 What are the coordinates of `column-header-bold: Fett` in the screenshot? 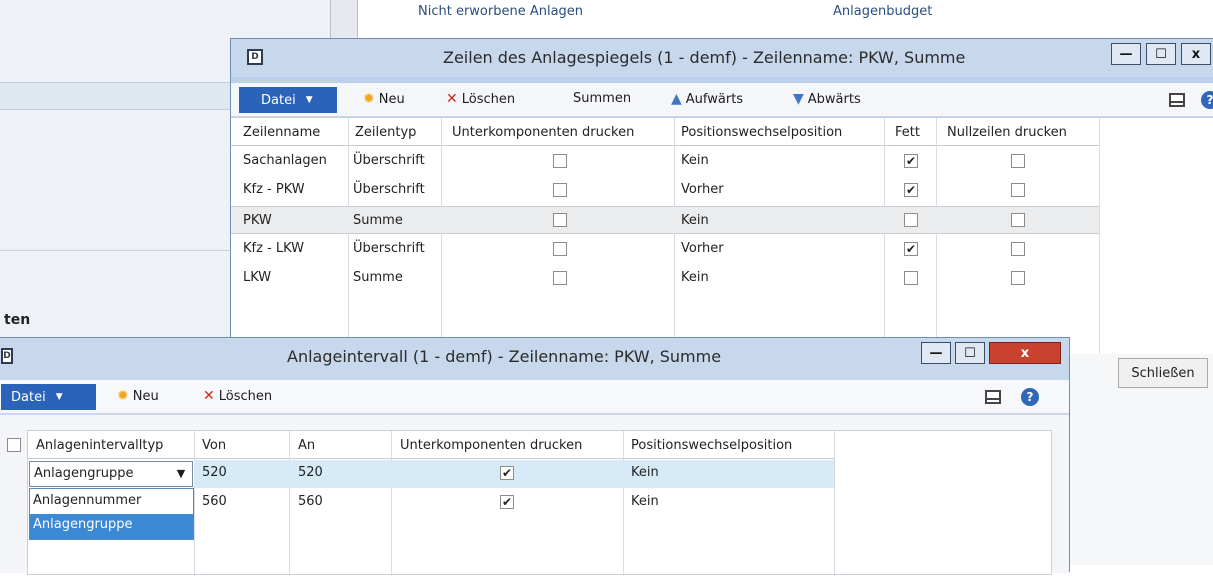 It's located at (907, 132).